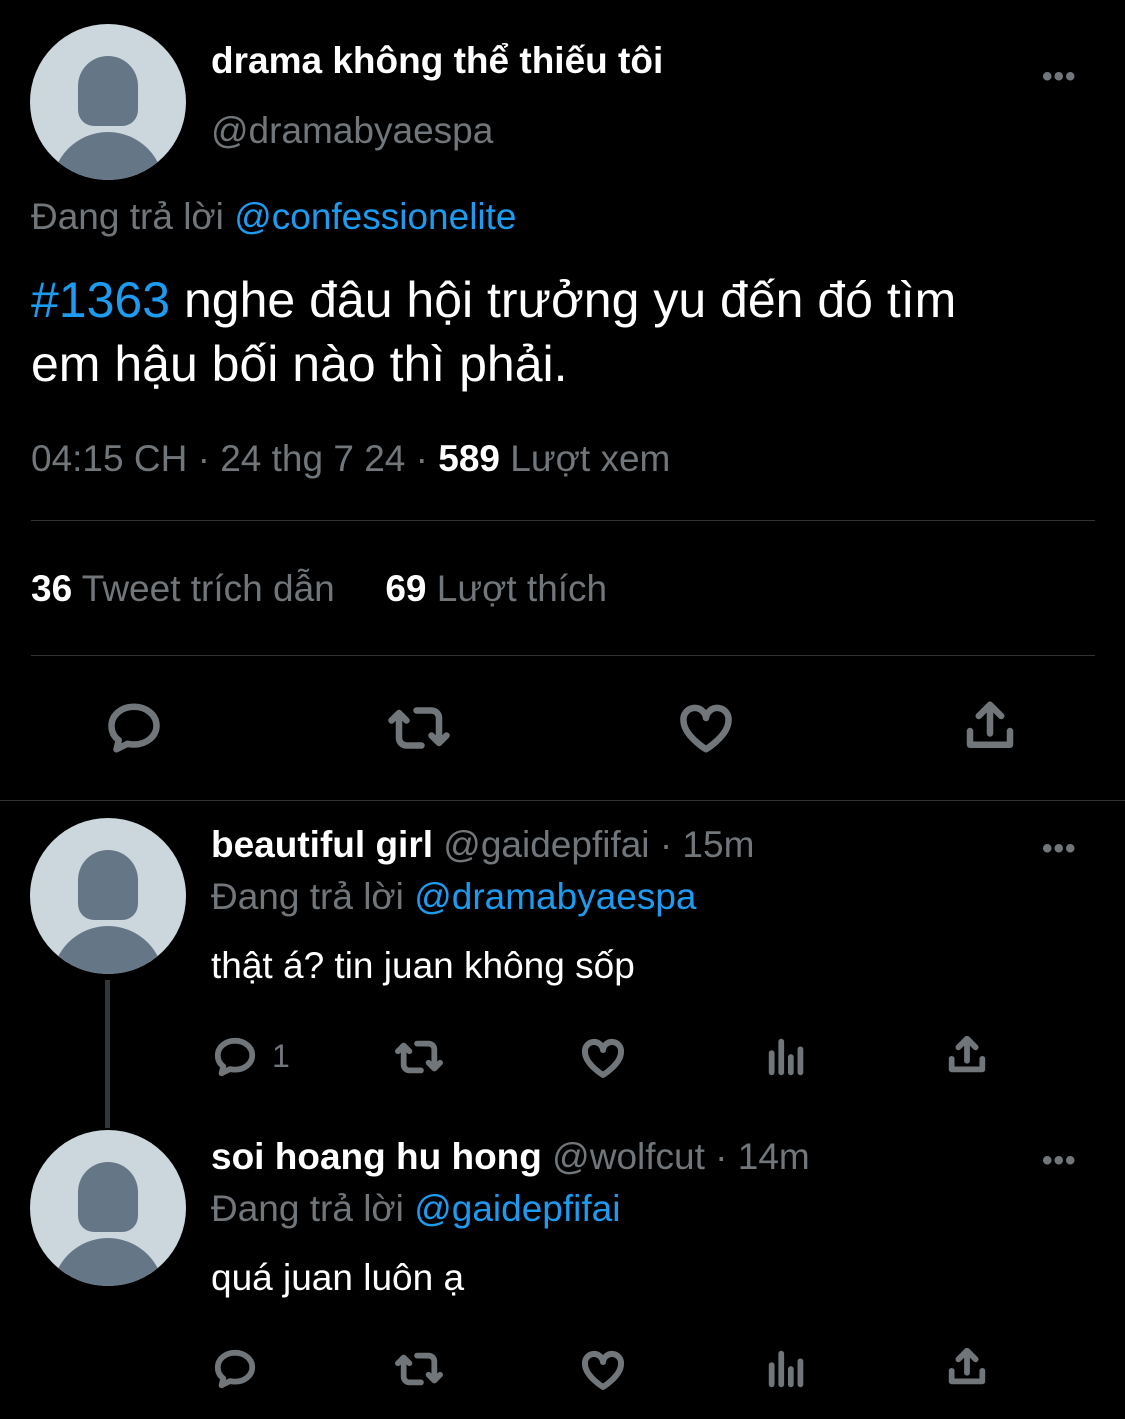  Describe the element at coordinates (375, 216) in the screenshot. I see `replying-to-handle-link: @confessionelite` at that location.